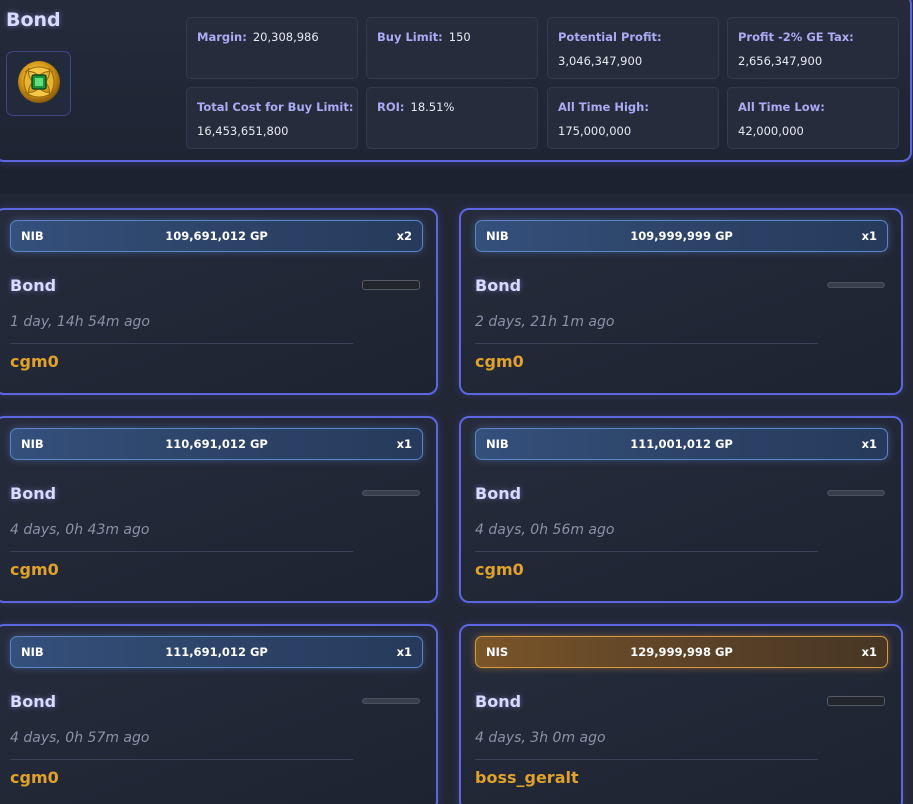 The image size is (913, 804). Describe the element at coordinates (285, 37) in the screenshot. I see `margin-value: 20,308,986` at that location.